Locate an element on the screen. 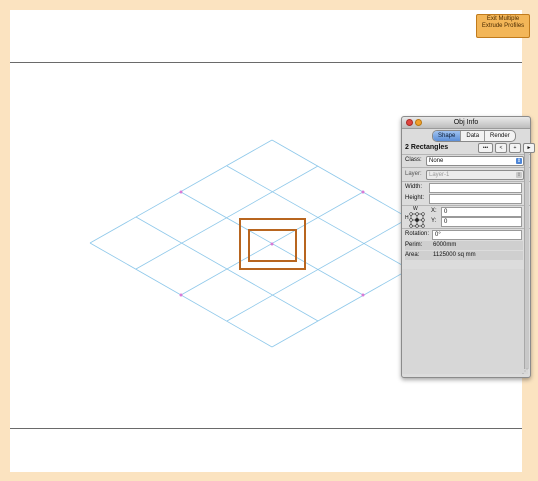 This screenshot has width=538, height=481. area-readout: Area: 1125000 sq mm is located at coordinates (464, 255).